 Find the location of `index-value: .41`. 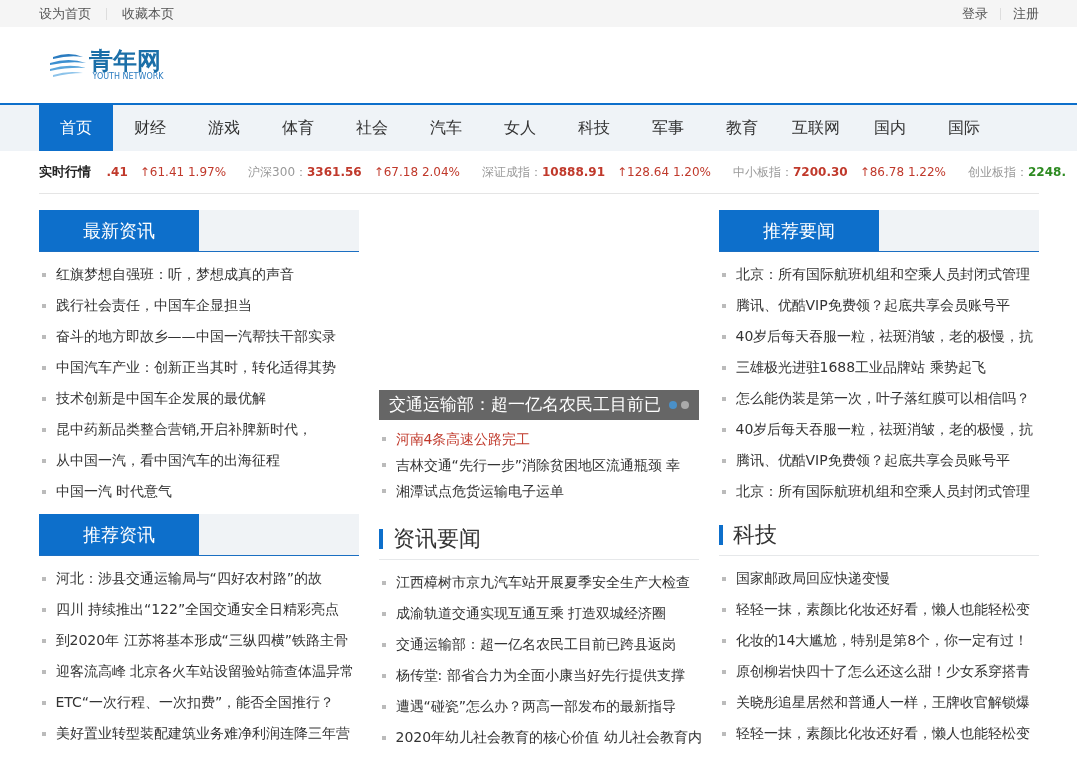

index-value: .41 is located at coordinates (117, 172).